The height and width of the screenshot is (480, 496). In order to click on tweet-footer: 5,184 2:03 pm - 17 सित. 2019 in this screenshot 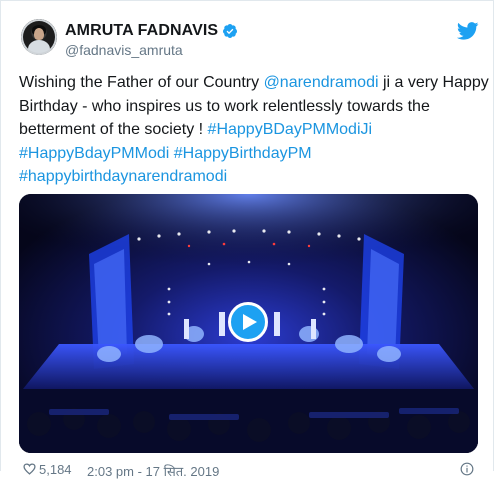, I will do `click(254, 470)`.